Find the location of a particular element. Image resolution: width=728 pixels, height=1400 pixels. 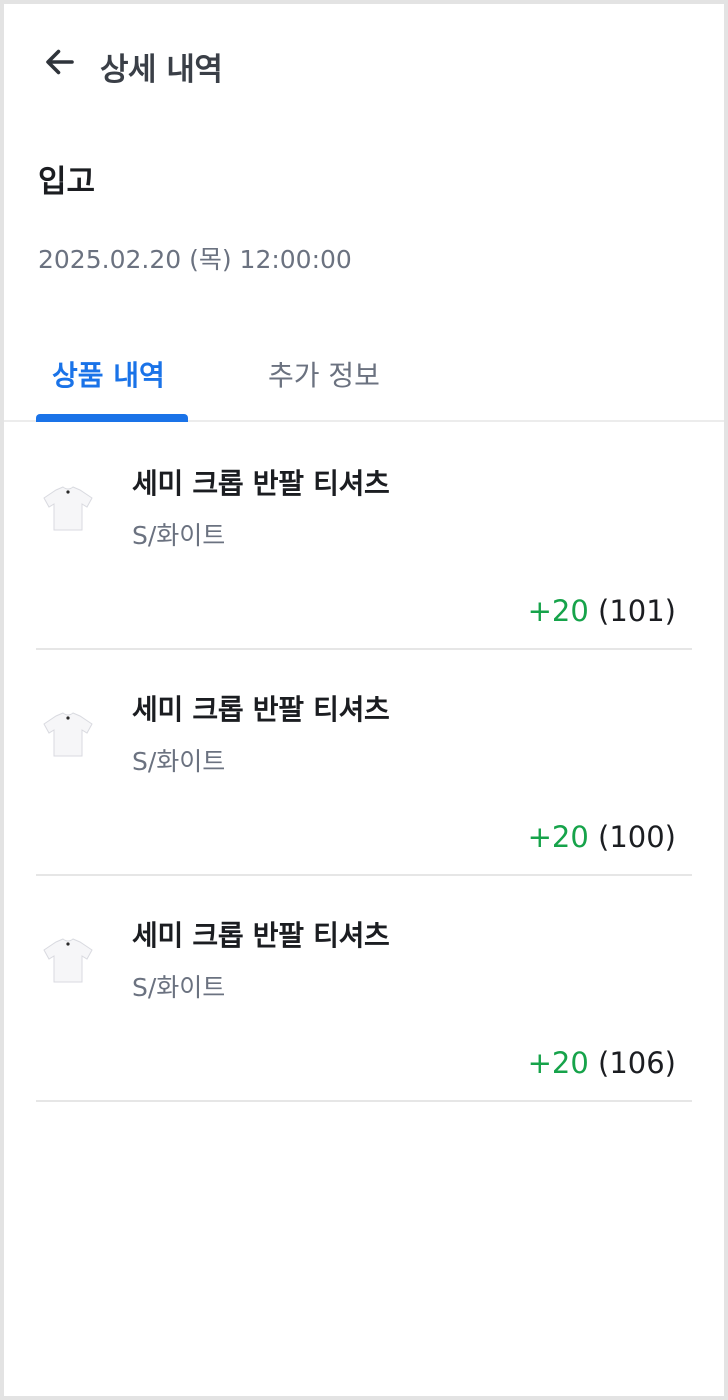

quantity-total: (101) is located at coordinates (637, 611).